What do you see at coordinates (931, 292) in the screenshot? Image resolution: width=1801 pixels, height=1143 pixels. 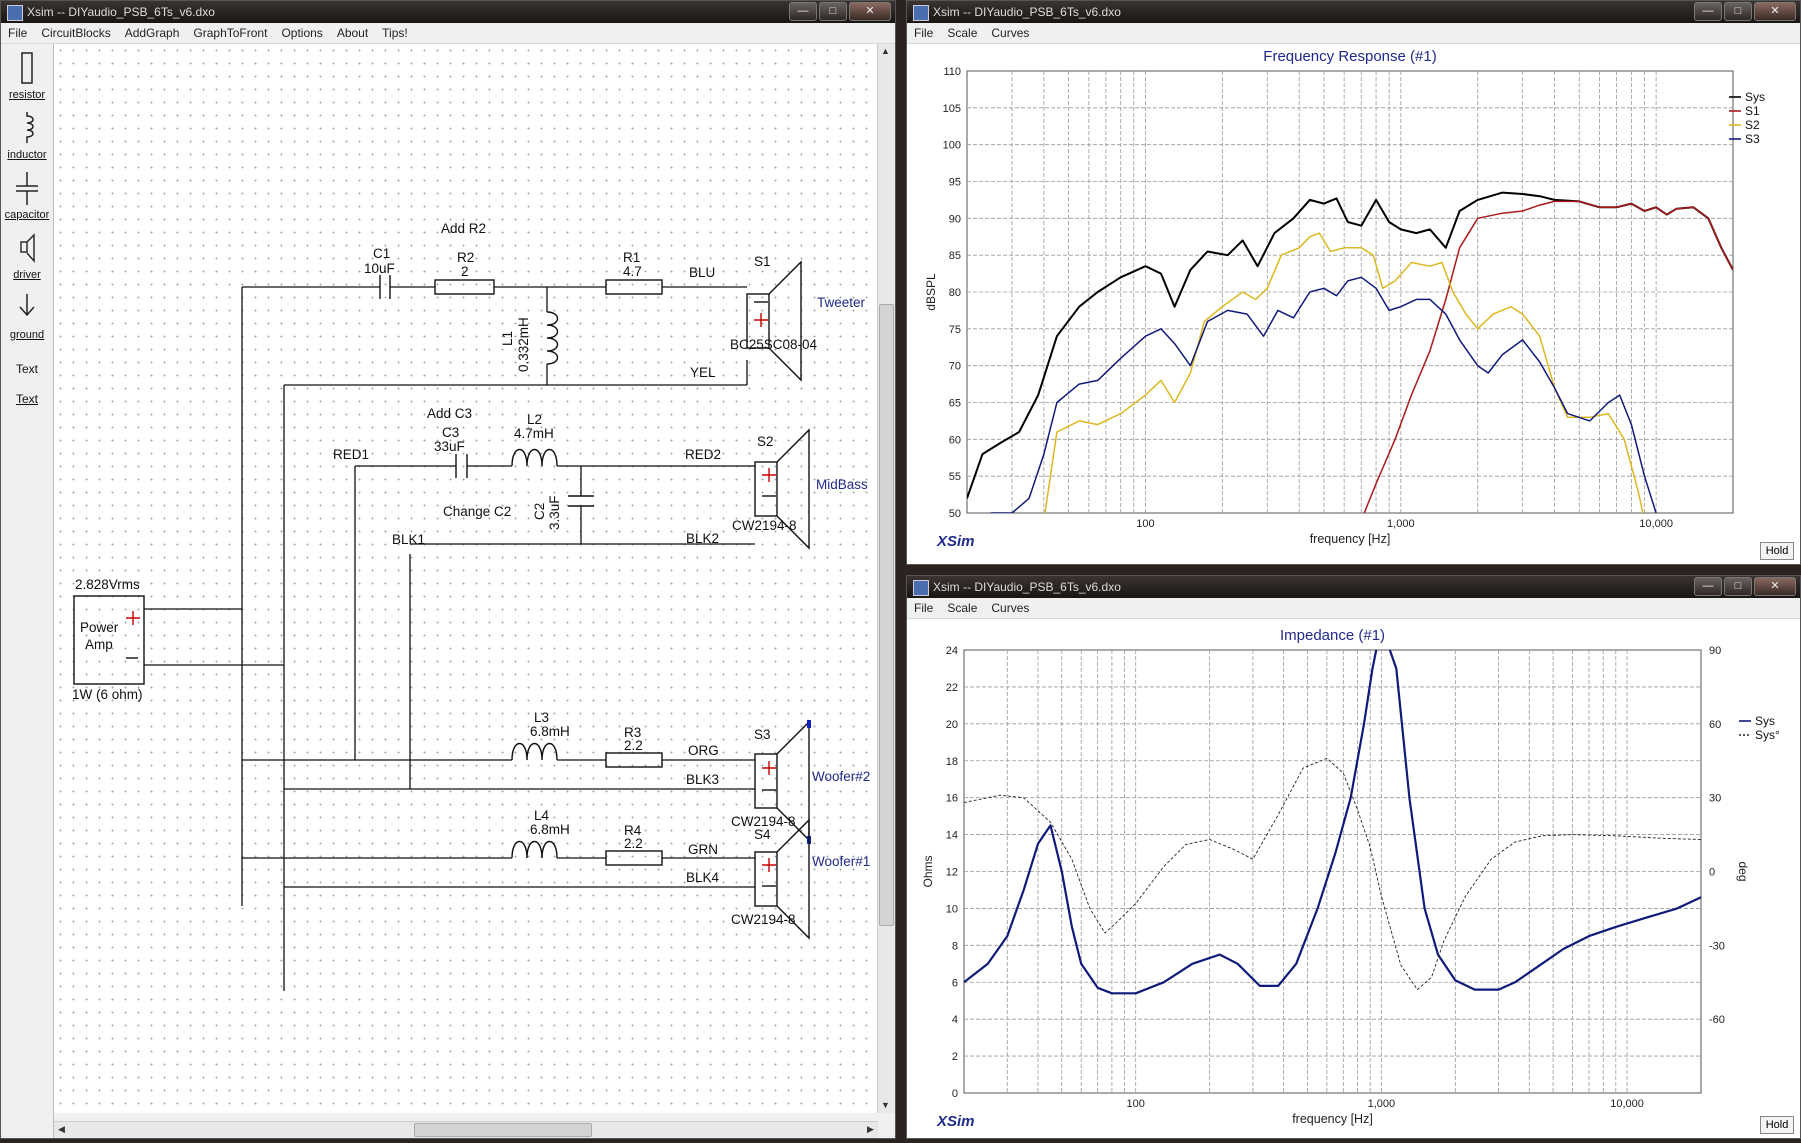 I see `y-axis-label: dBSPL` at bounding box center [931, 292].